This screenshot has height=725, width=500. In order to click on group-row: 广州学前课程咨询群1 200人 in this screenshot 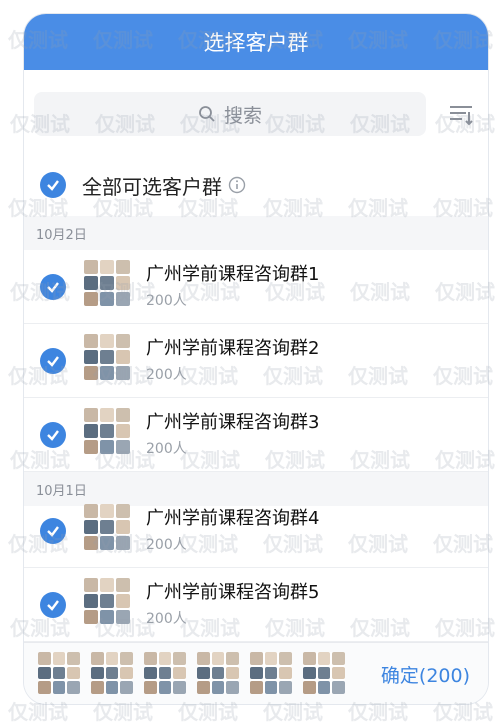, I will do `click(256, 287)`.